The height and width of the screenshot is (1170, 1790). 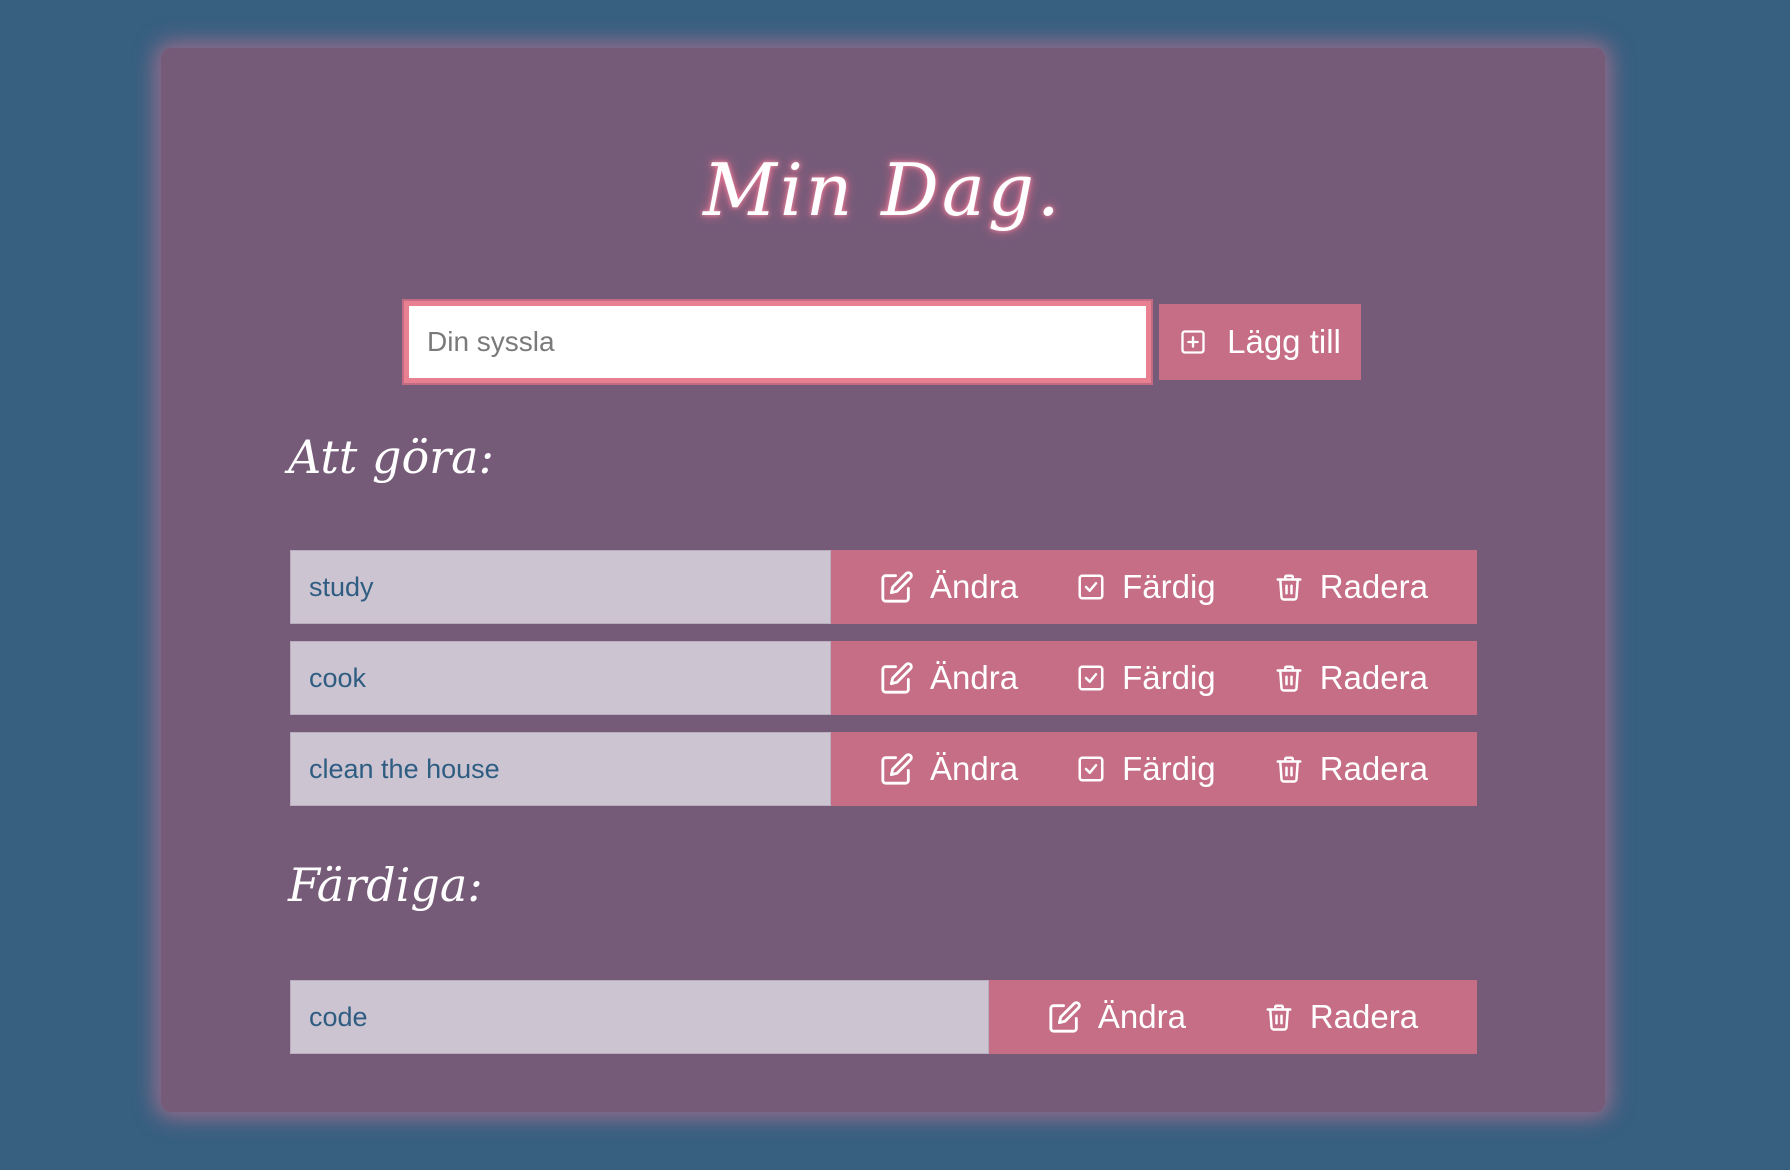 What do you see at coordinates (560, 769) in the screenshot?
I see `todo-item-text: clean the house` at bounding box center [560, 769].